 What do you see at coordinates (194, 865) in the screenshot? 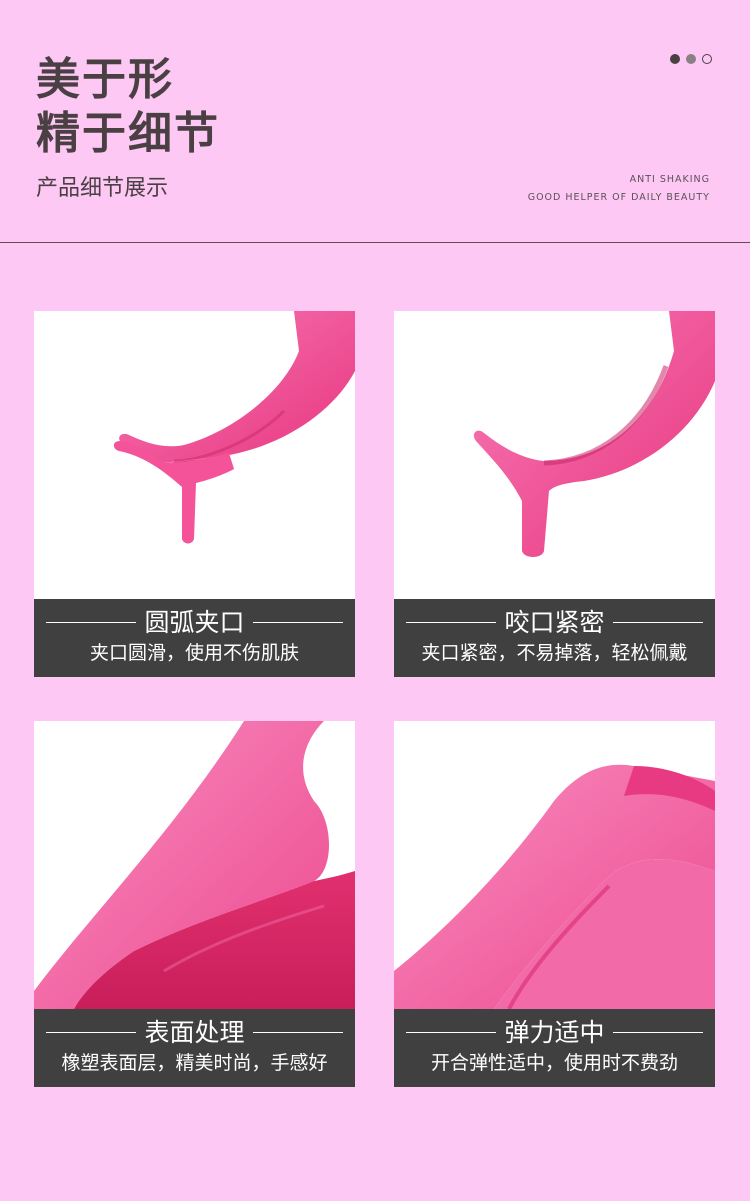
I see `product-photo-surface` at bounding box center [194, 865].